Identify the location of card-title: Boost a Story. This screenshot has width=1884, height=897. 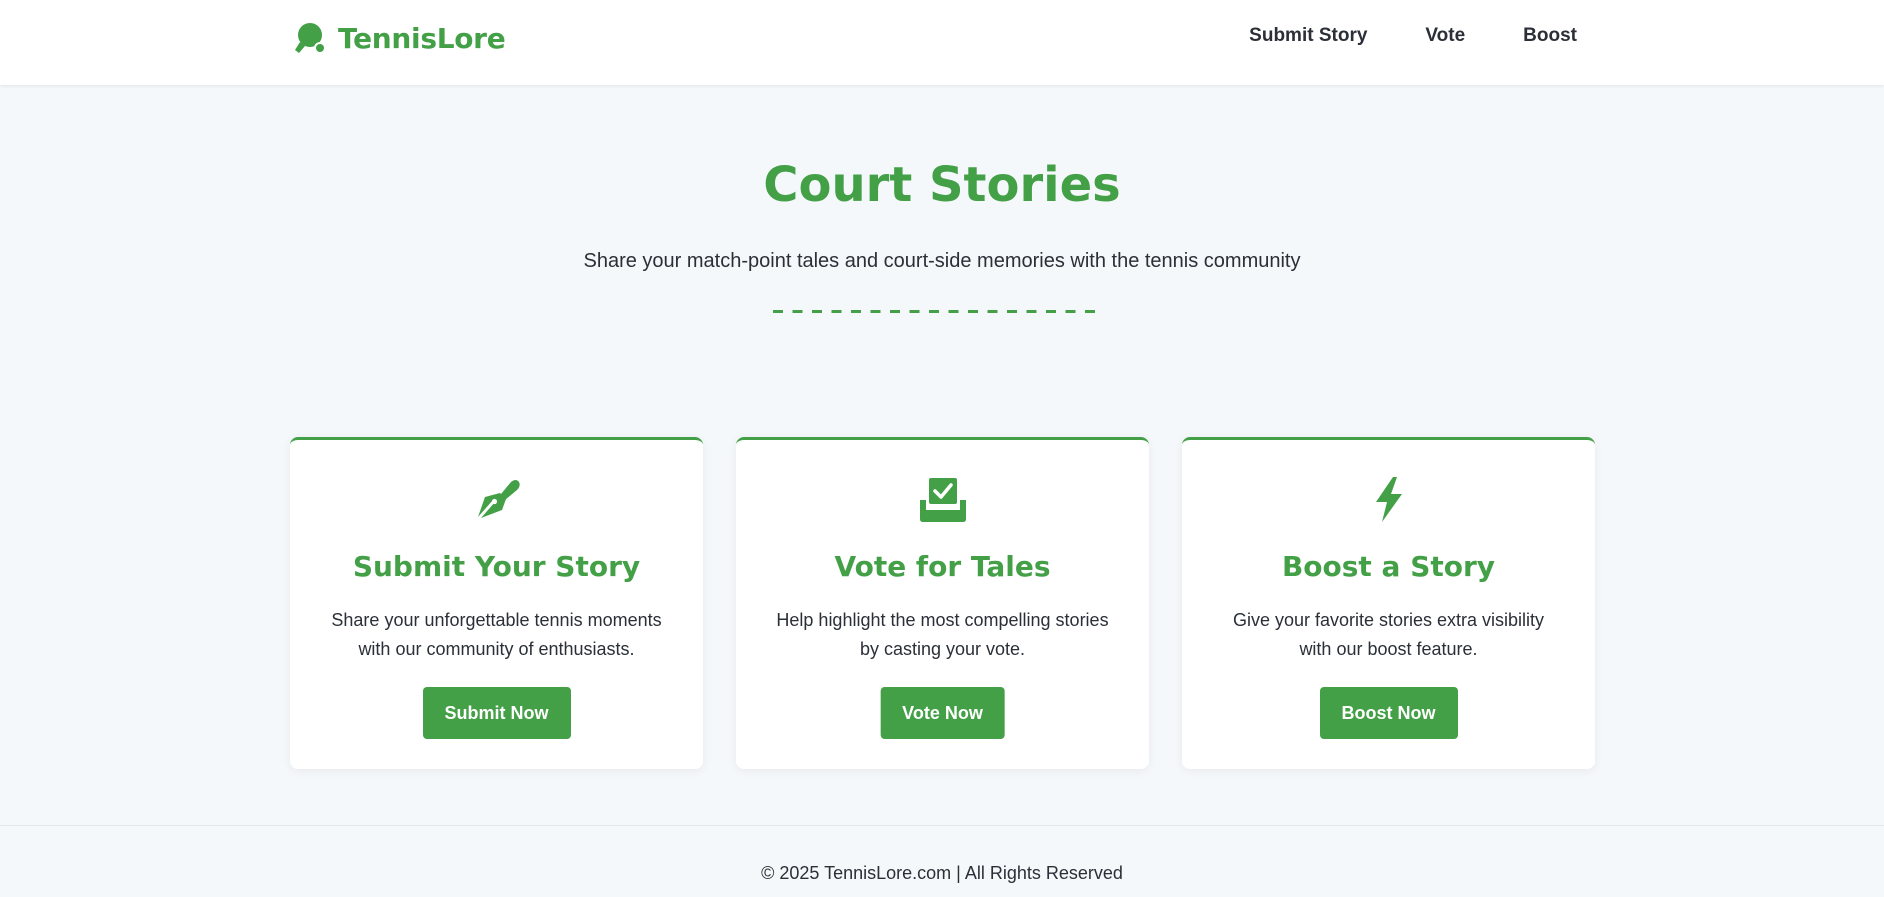
(1388, 566).